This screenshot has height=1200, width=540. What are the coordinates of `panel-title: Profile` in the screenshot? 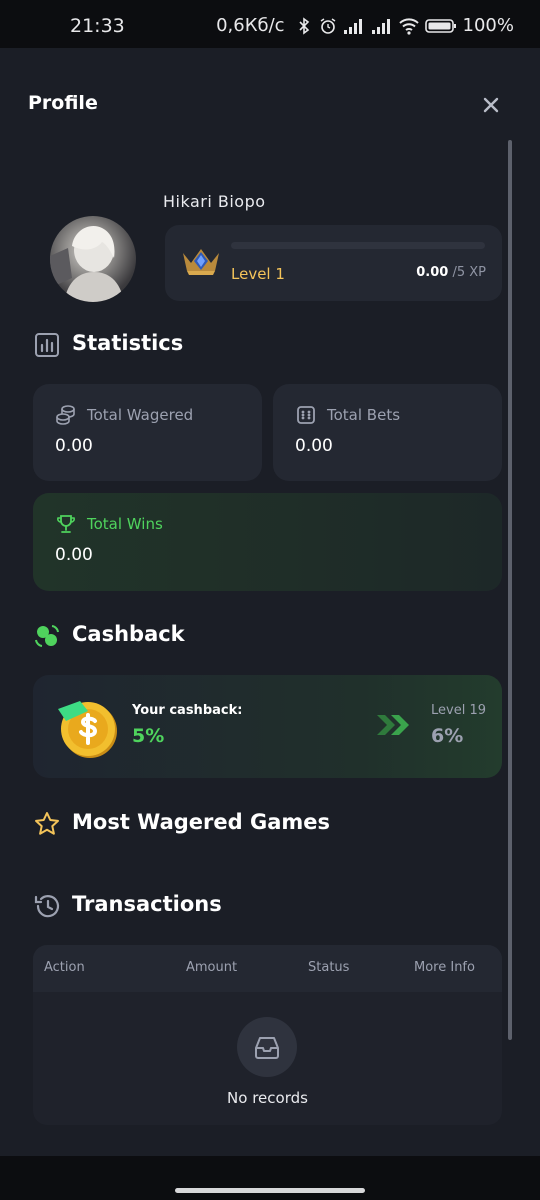 It's located at (63, 103).